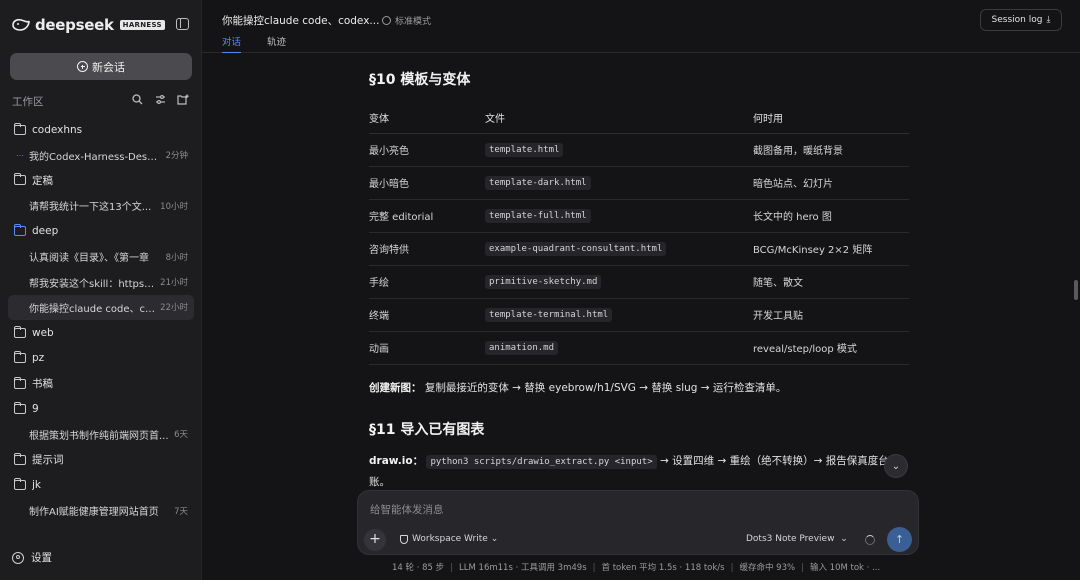 The image size is (1080, 580). Describe the element at coordinates (375, 540) in the screenshot. I see `add-attachment-button: +` at that location.